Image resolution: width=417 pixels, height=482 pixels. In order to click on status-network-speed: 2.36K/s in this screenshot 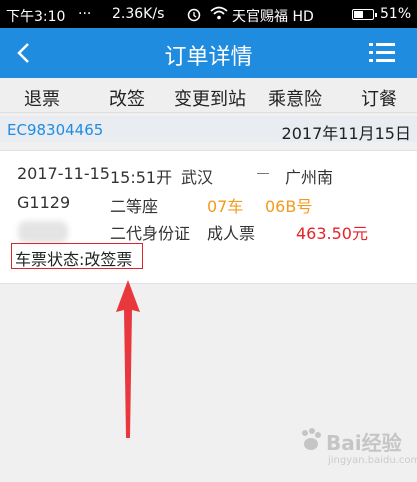, I will do `click(138, 14)`.